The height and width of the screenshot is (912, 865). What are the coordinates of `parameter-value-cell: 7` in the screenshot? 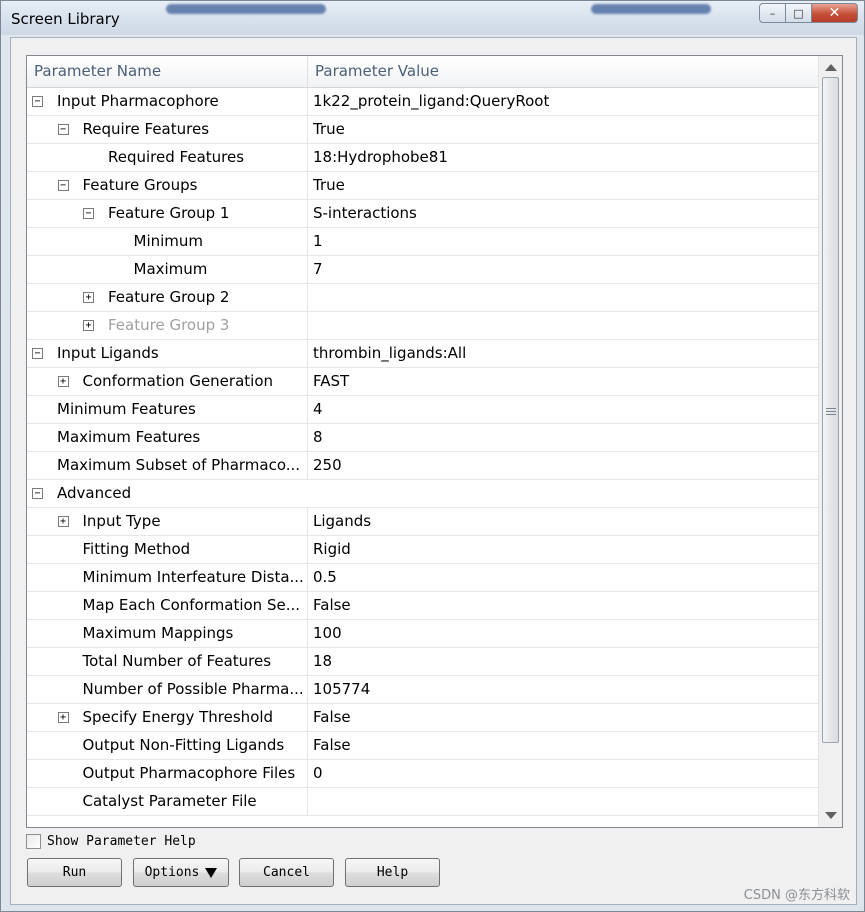 It's located at (563, 269).